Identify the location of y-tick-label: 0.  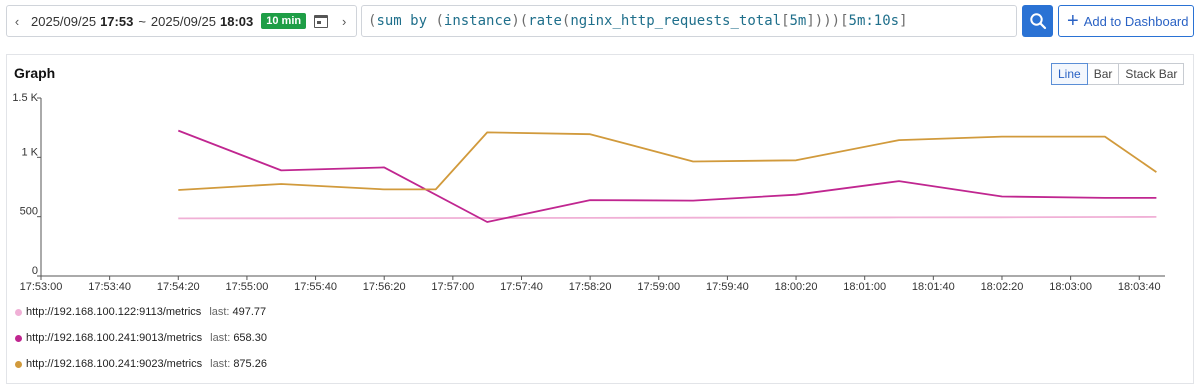
(35, 271).